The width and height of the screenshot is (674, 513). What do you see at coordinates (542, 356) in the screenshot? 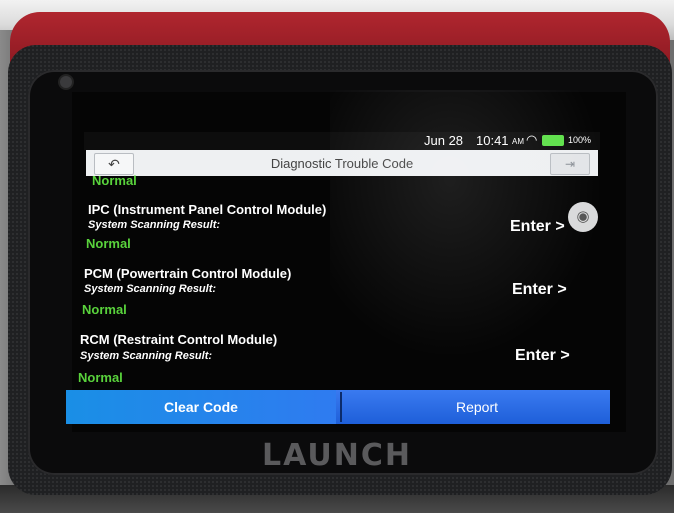
I see `enter-button-rcm: Enter >` at bounding box center [542, 356].